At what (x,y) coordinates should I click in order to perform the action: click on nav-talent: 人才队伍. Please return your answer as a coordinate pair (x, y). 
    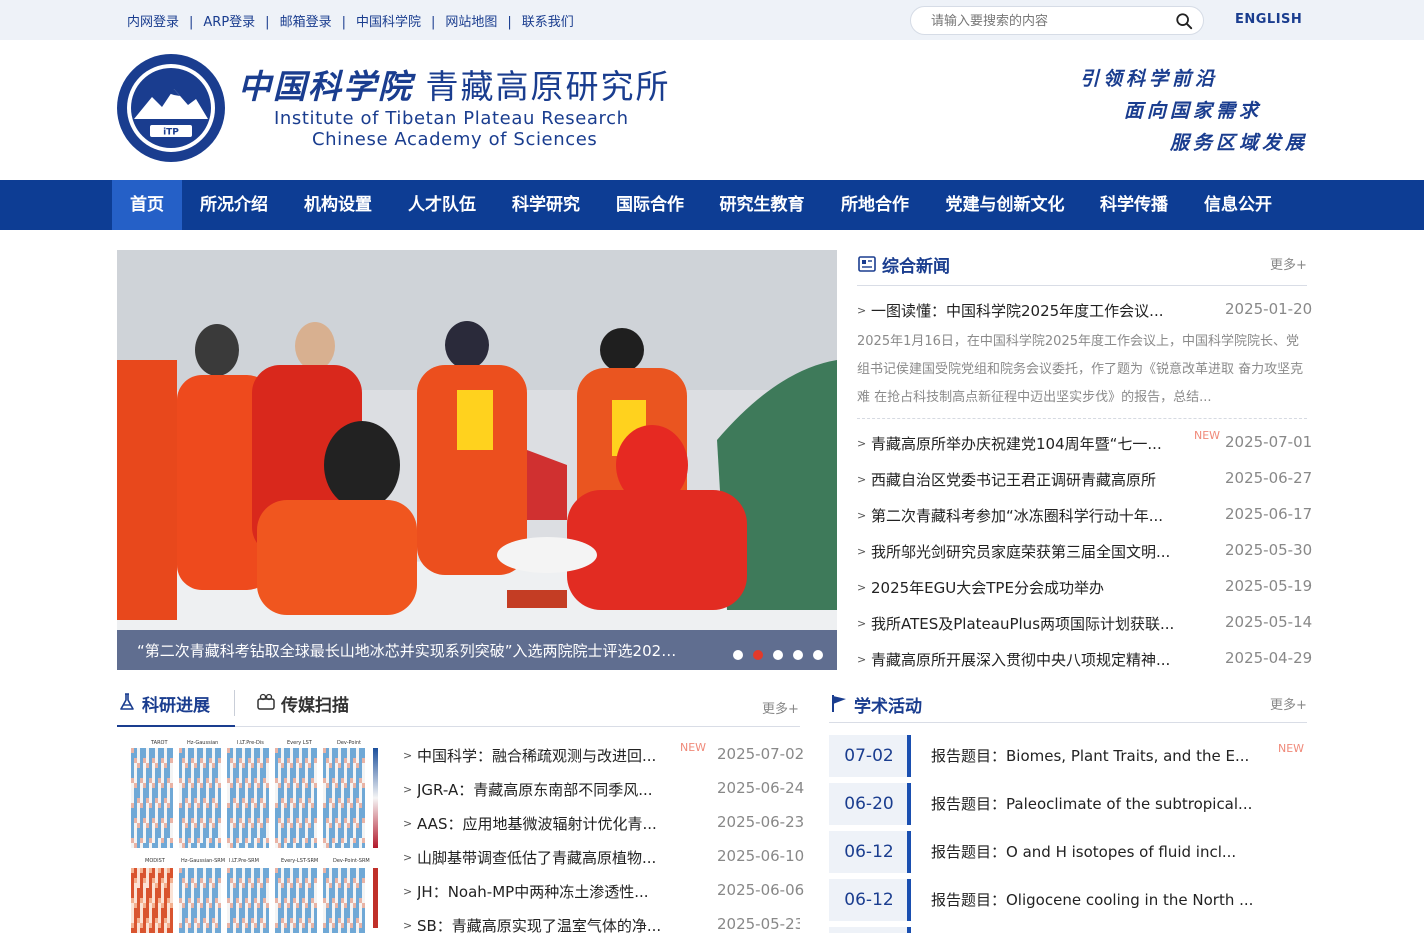
    Looking at the image, I should click on (442, 205).